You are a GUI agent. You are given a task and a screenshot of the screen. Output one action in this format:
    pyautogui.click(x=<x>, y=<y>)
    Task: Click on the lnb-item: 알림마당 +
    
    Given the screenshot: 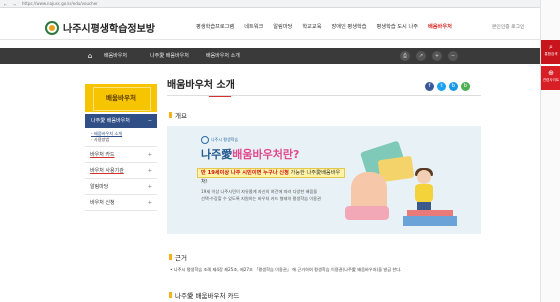 What is the action you would take?
    pyautogui.click(x=121, y=187)
    